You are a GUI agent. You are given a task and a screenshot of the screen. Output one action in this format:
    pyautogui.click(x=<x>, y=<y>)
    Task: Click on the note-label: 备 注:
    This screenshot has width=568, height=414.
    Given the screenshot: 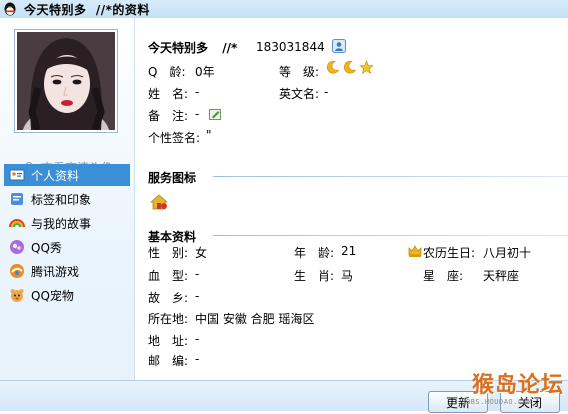 What is the action you would take?
    pyautogui.click(x=168, y=116)
    